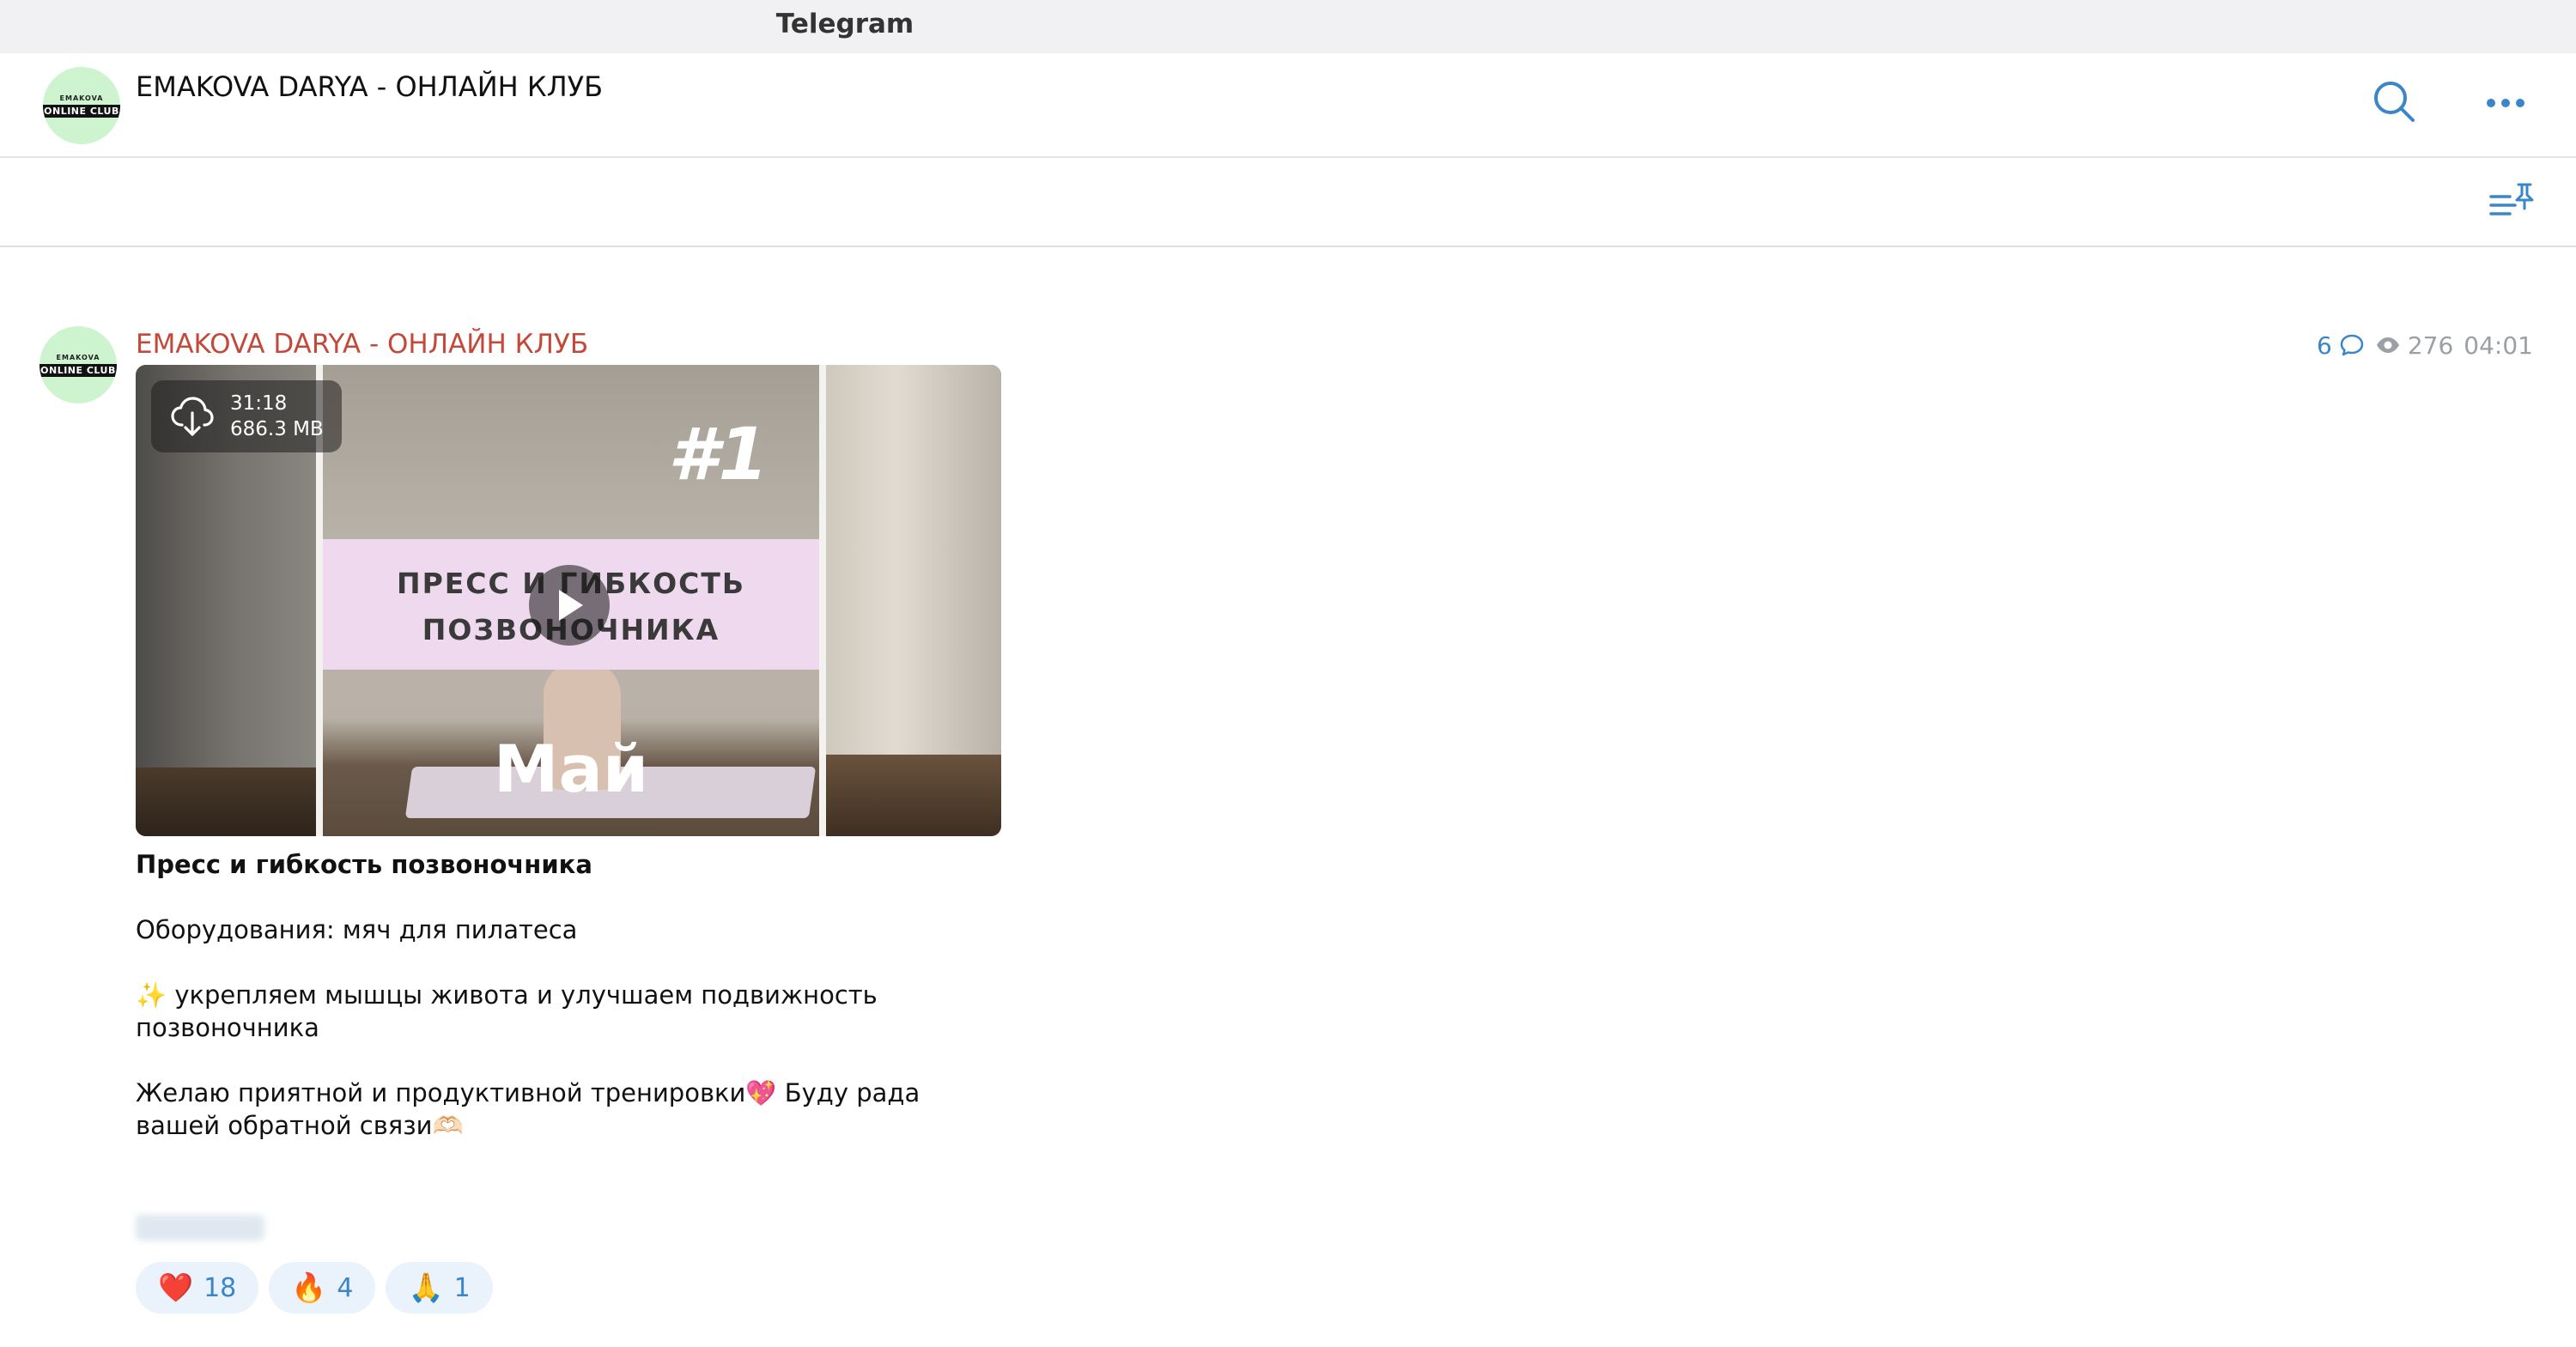  I want to click on window-titlebar: Telegram, so click(1288, 27).